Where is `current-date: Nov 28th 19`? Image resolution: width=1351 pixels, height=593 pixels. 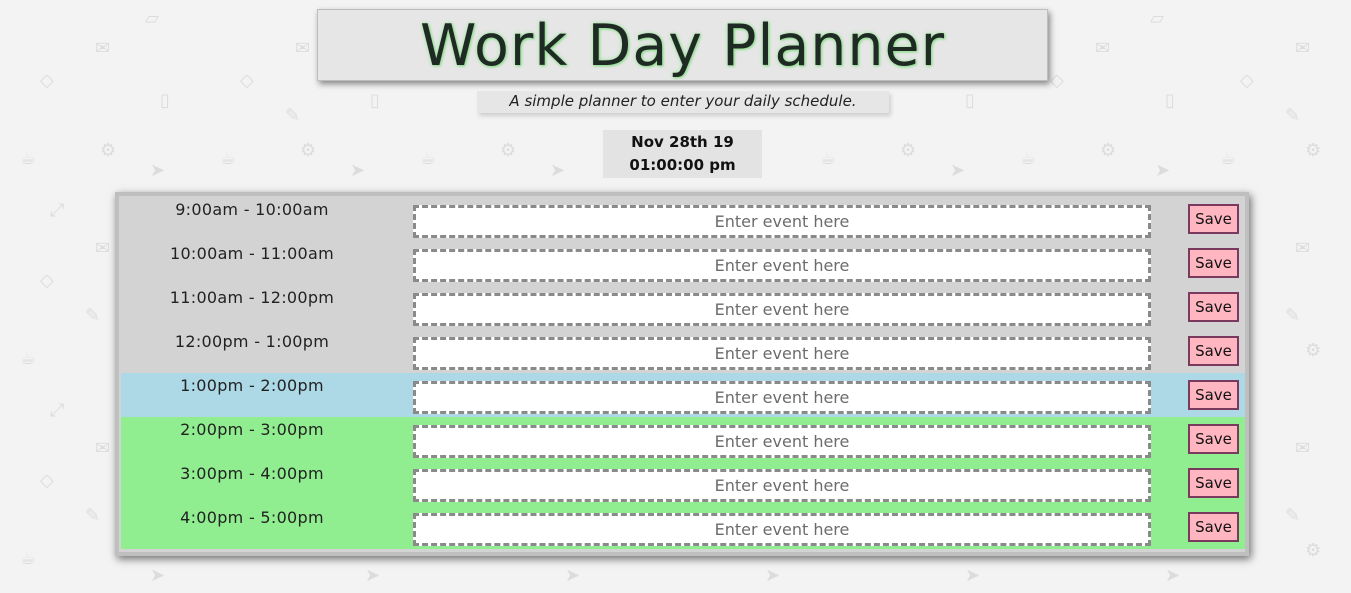 current-date: Nov 28th 19 is located at coordinates (682, 142).